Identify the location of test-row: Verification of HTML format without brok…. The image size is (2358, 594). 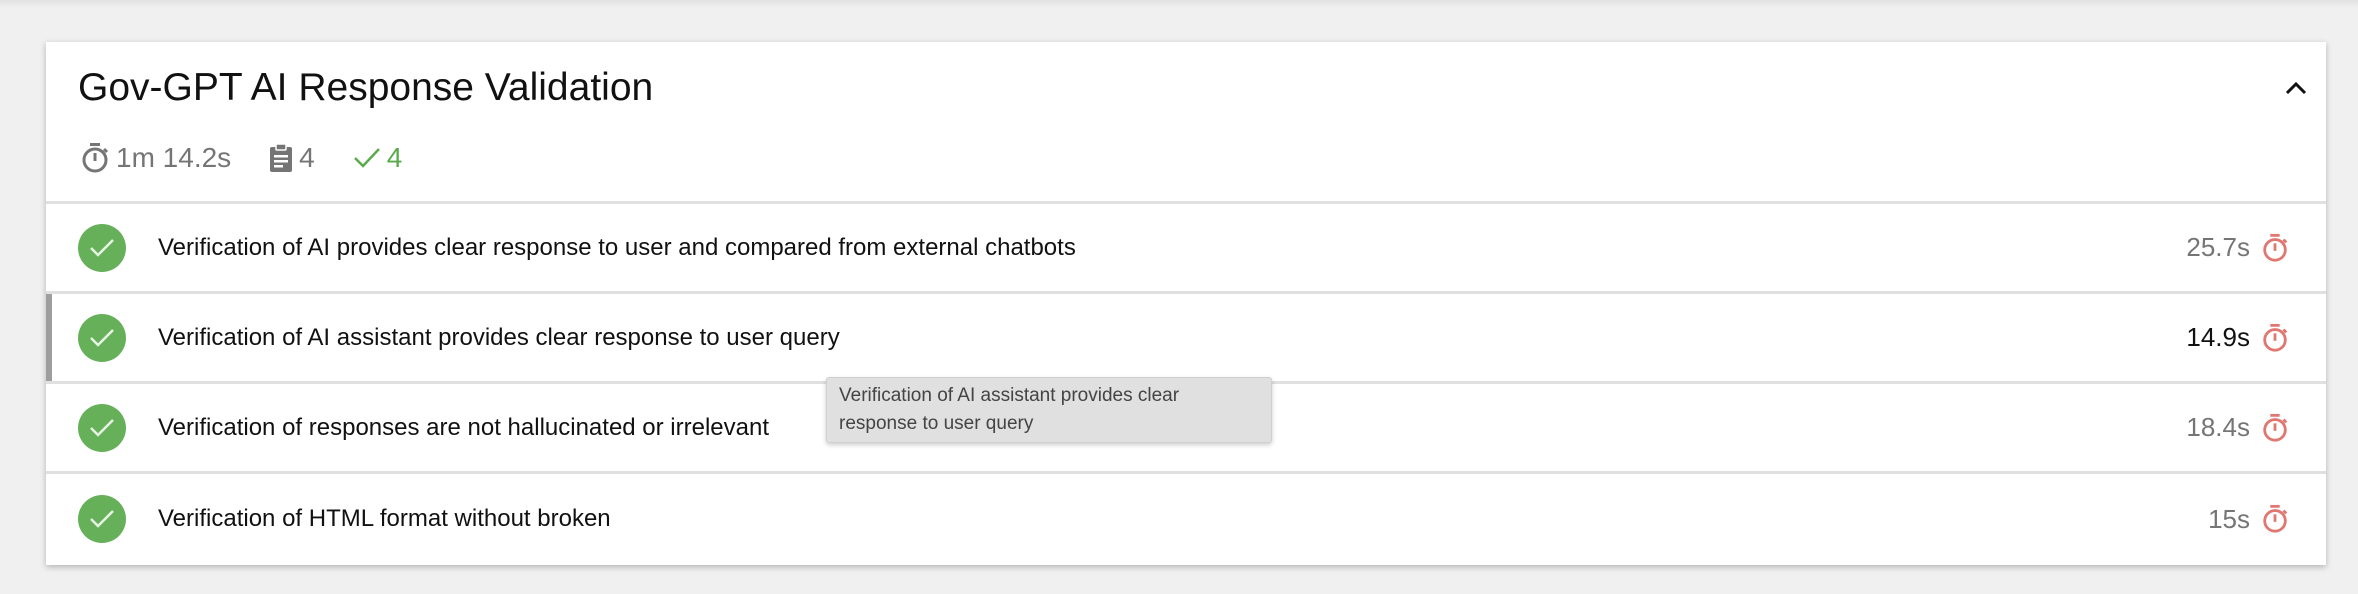
(1186, 519).